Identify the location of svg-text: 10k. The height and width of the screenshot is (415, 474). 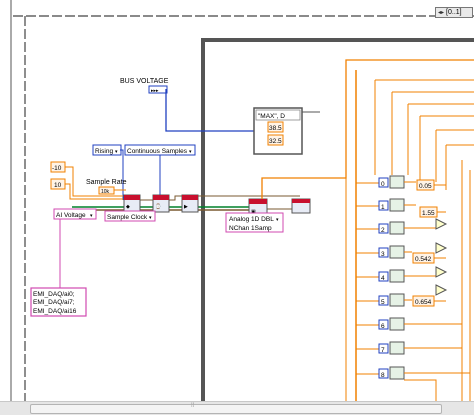
(105, 192).